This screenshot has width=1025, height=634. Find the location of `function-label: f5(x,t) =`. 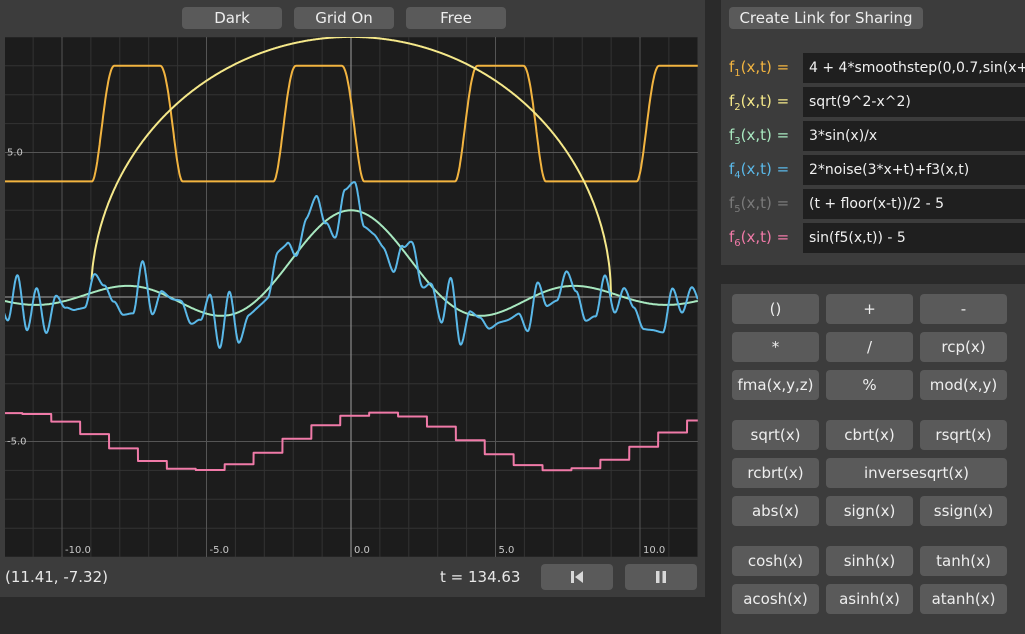

function-label: f5(x,t) = is located at coordinates (759, 204).